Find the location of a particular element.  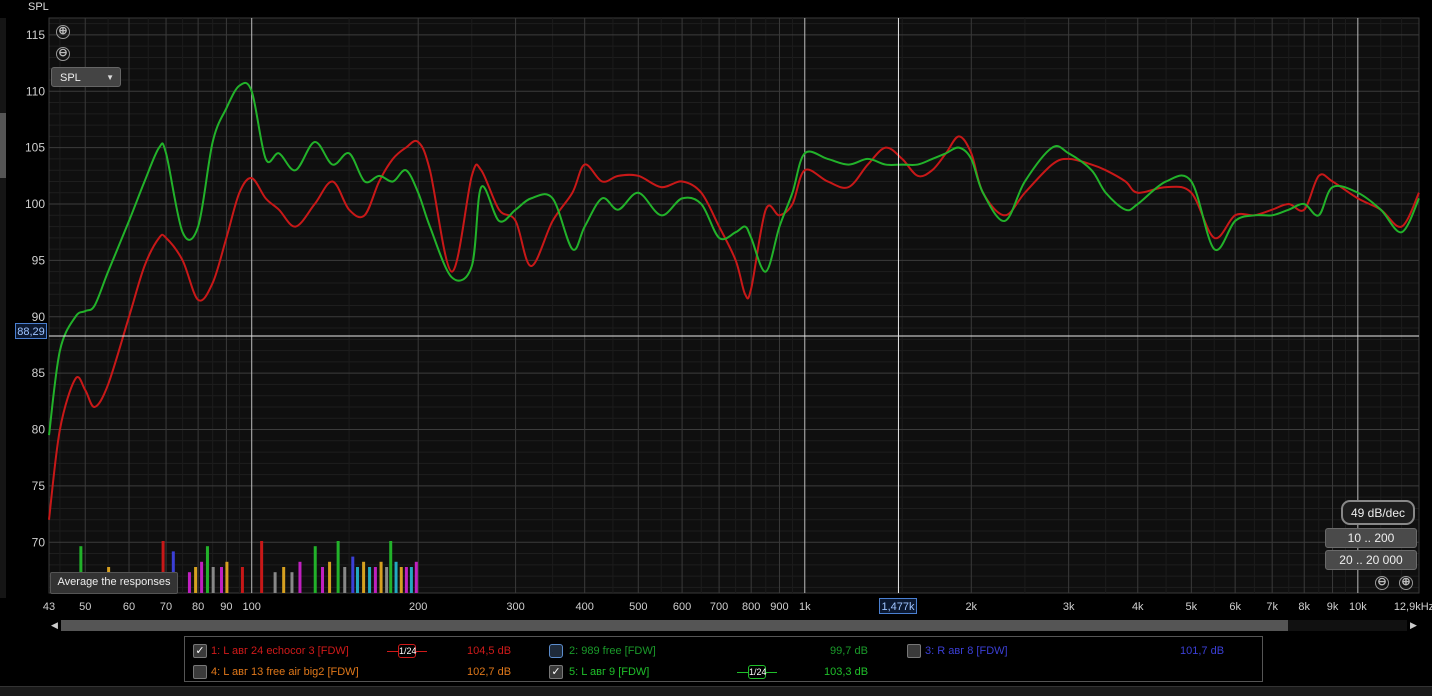

y-tick-label: 95 is located at coordinates (39, 260).